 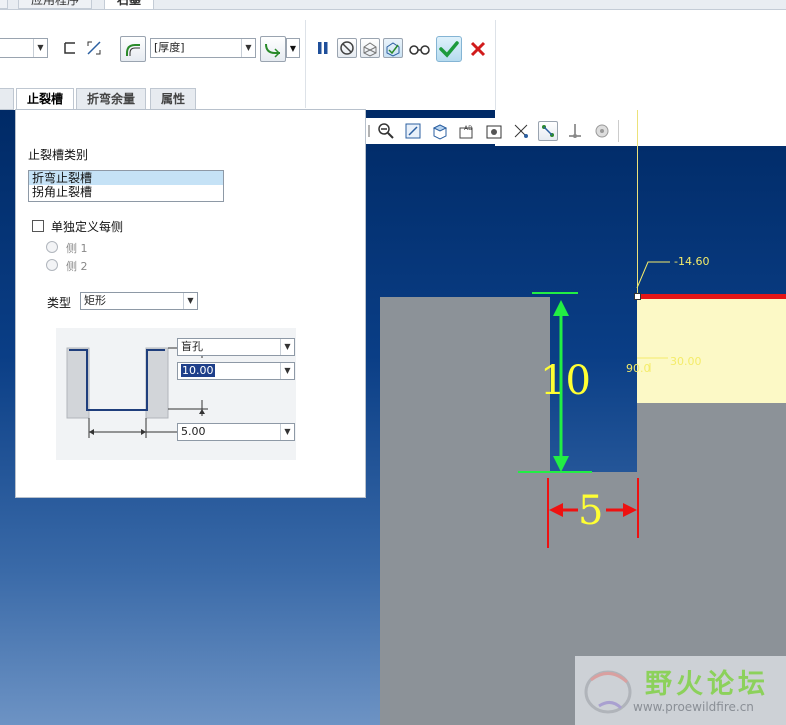 I want to click on toolbar-overflow, so click(x=369, y=131).